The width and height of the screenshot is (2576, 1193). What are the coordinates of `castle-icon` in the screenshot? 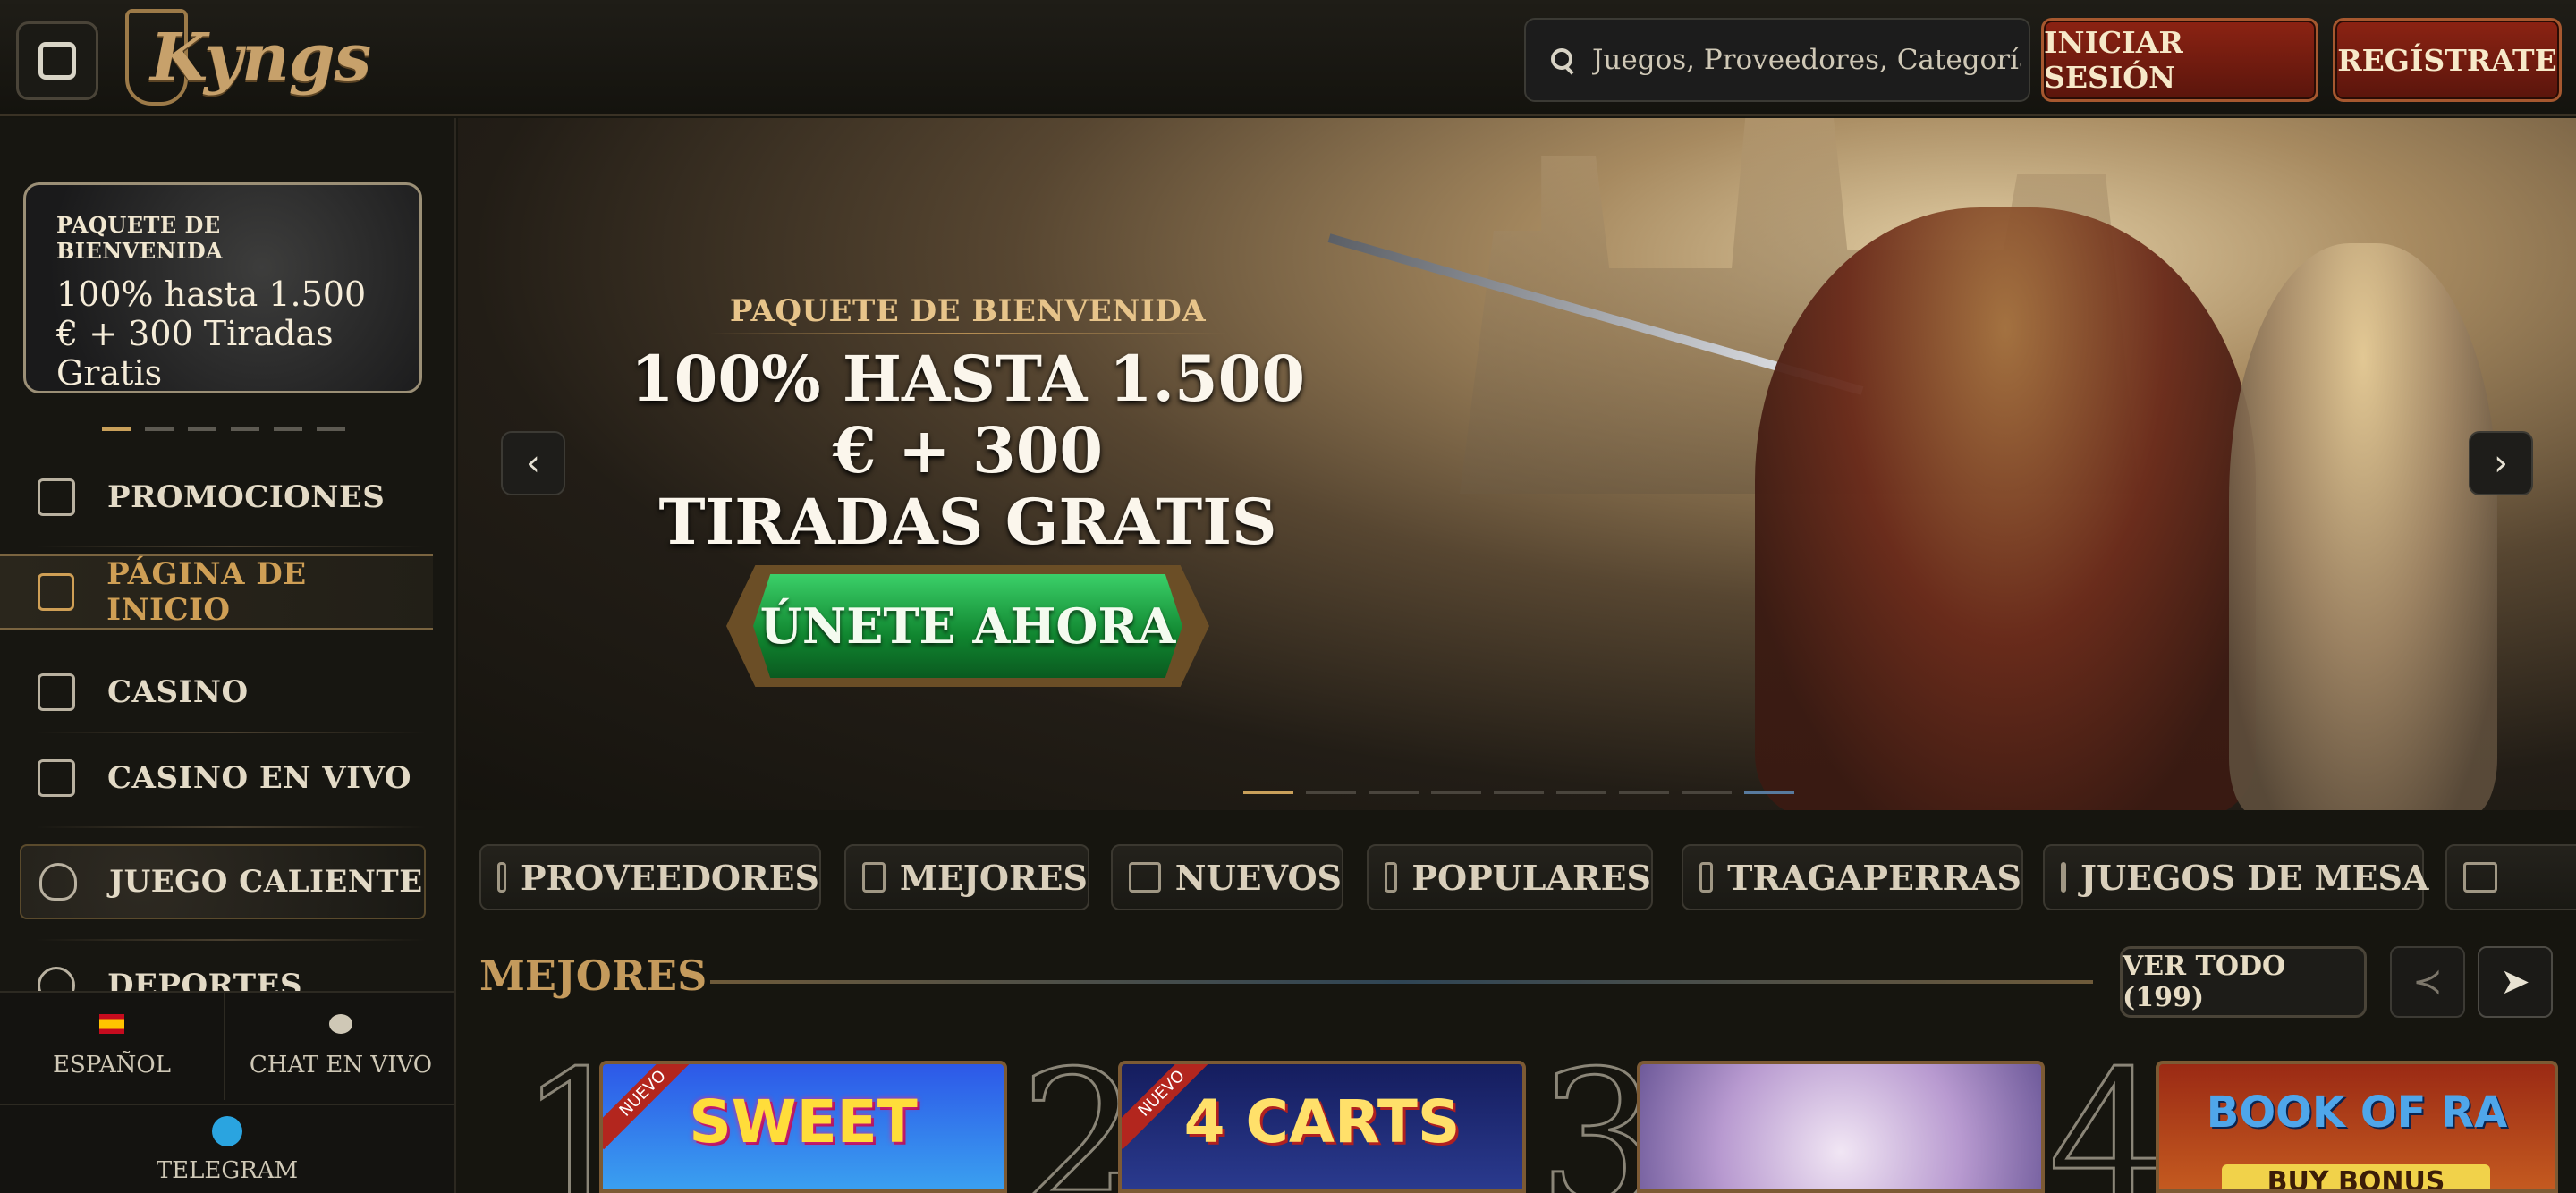 It's located at (56, 592).